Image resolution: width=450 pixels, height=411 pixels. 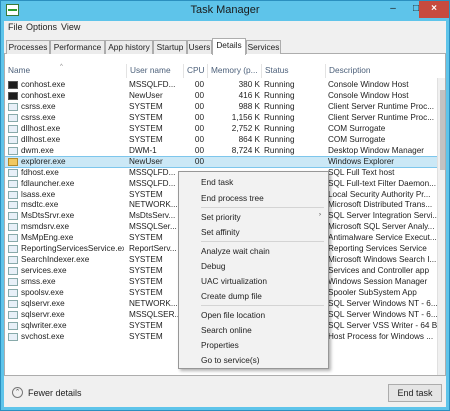 What do you see at coordinates (361, 172) in the screenshot?
I see `process-description: SQL Full Text host` at bounding box center [361, 172].